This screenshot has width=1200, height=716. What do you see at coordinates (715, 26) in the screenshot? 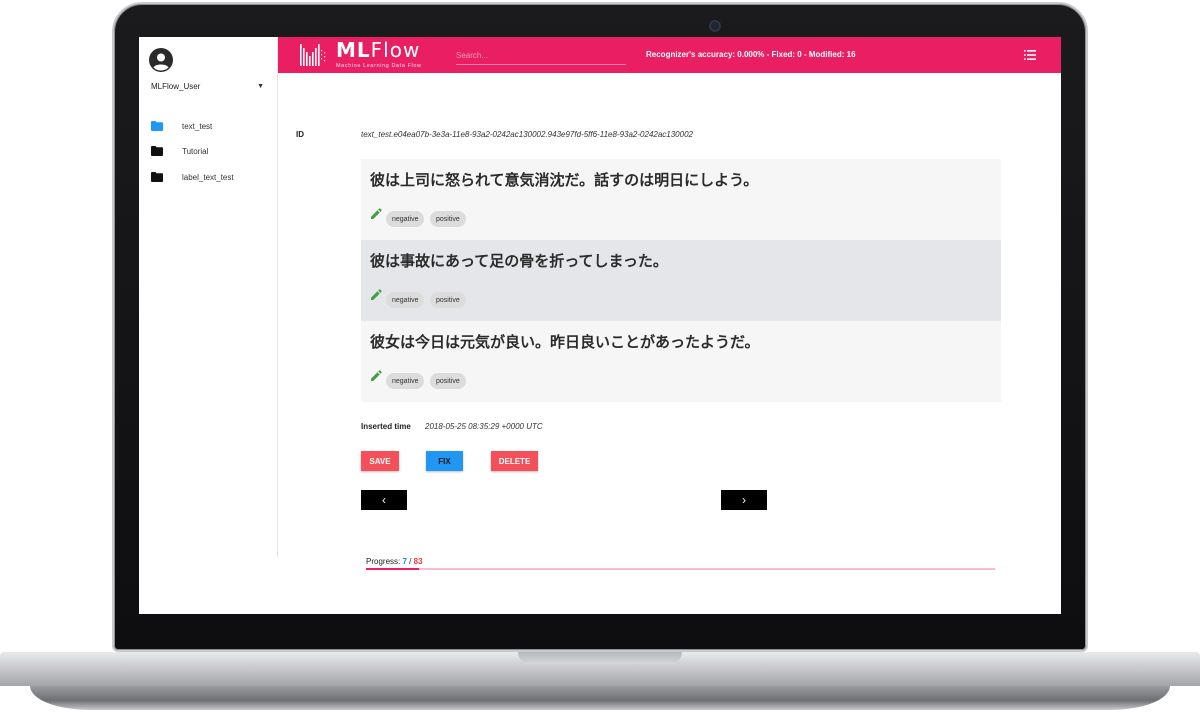
I see `camera-icon` at bounding box center [715, 26].